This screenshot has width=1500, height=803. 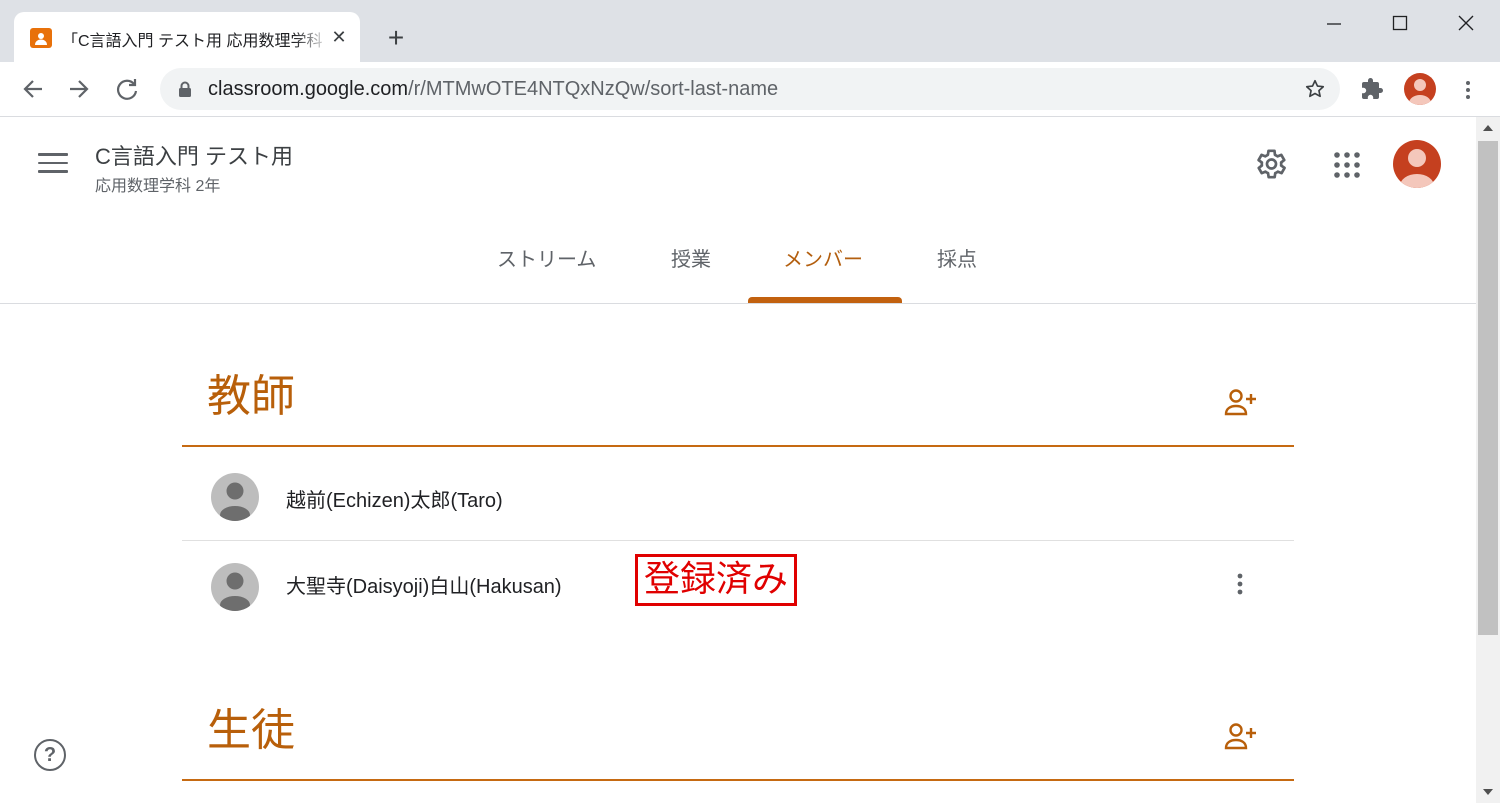 I want to click on invite-student-icon, so click(x=1241, y=738).